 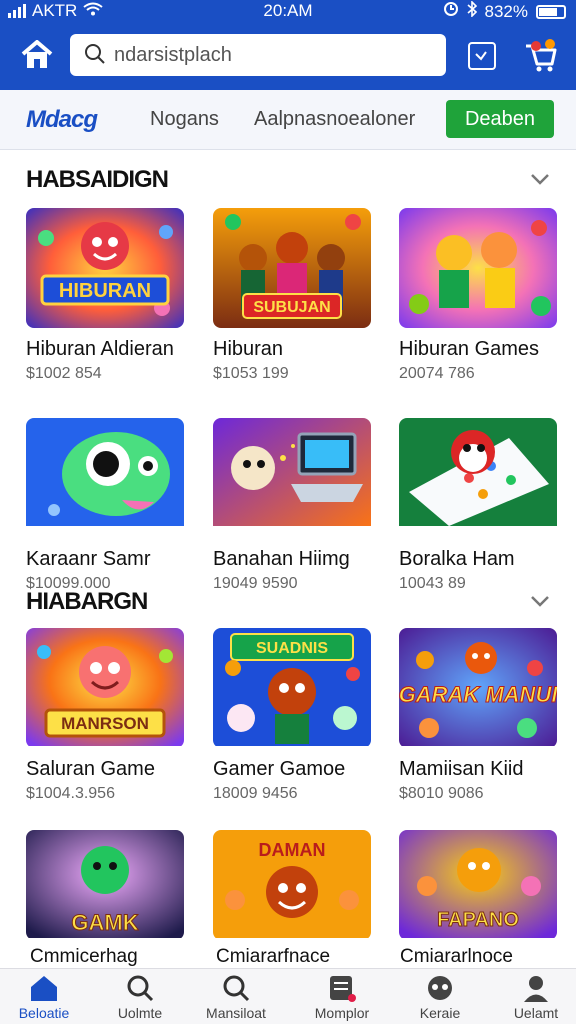 What do you see at coordinates (90, 769) in the screenshot?
I see `game-name: Saluran Game` at bounding box center [90, 769].